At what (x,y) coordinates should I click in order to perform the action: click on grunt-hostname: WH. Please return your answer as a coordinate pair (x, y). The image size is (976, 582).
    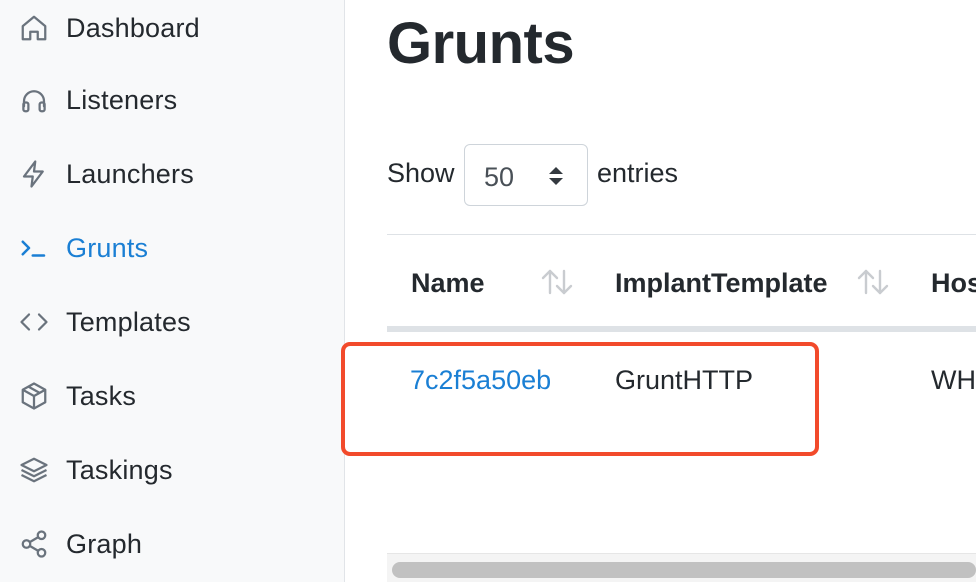
    Looking at the image, I should click on (953, 380).